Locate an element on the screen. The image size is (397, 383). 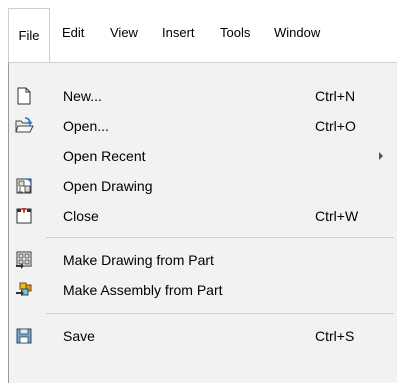
new-document-icon is located at coordinates (24, 96).